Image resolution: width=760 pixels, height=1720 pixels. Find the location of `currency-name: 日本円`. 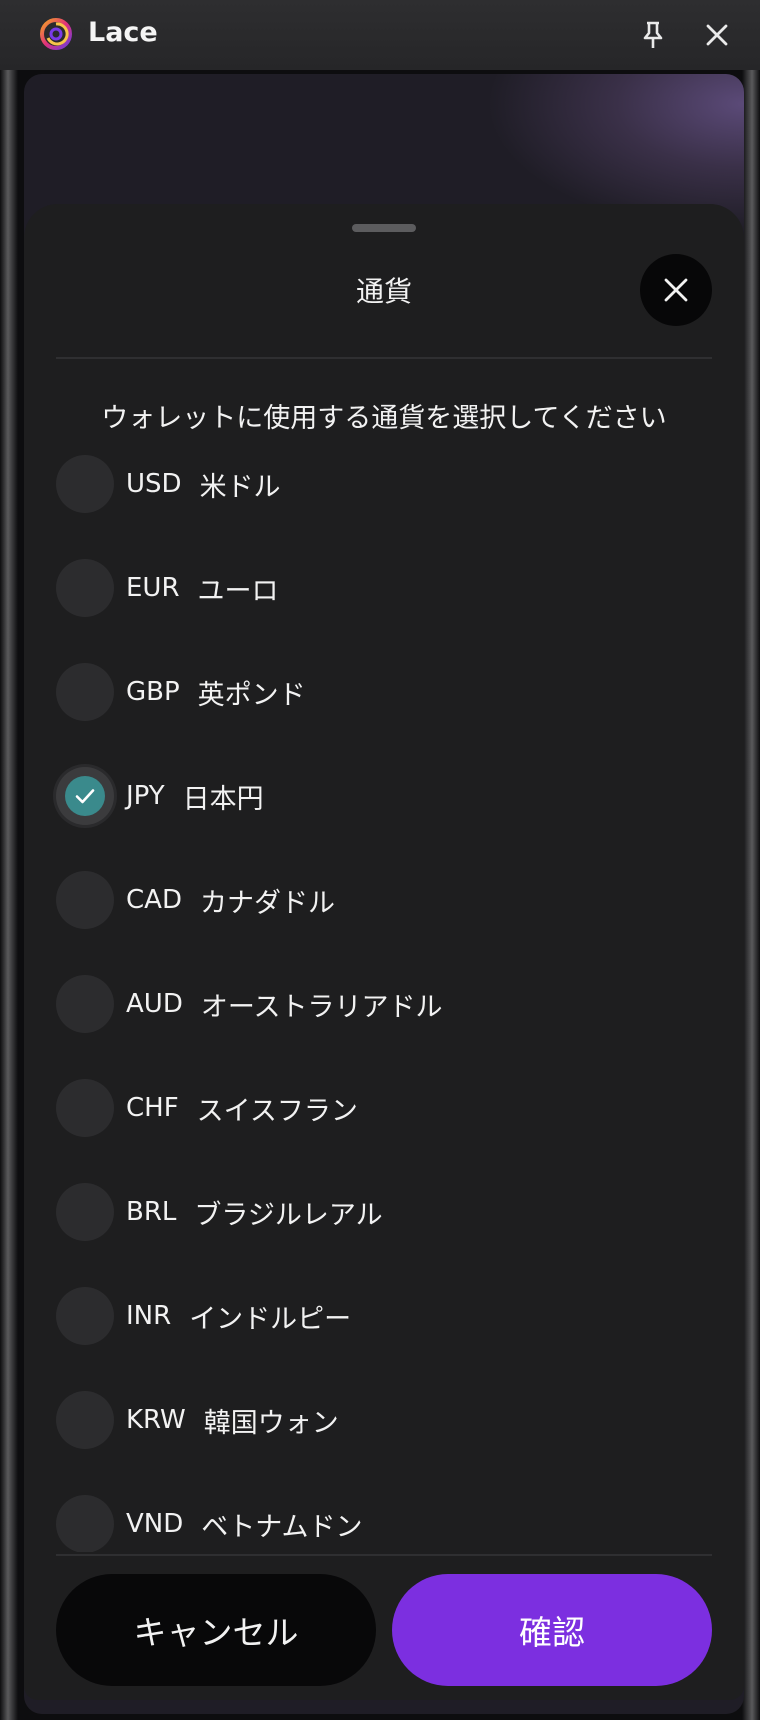

currency-name: 日本円 is located at coordinates (223, 799).